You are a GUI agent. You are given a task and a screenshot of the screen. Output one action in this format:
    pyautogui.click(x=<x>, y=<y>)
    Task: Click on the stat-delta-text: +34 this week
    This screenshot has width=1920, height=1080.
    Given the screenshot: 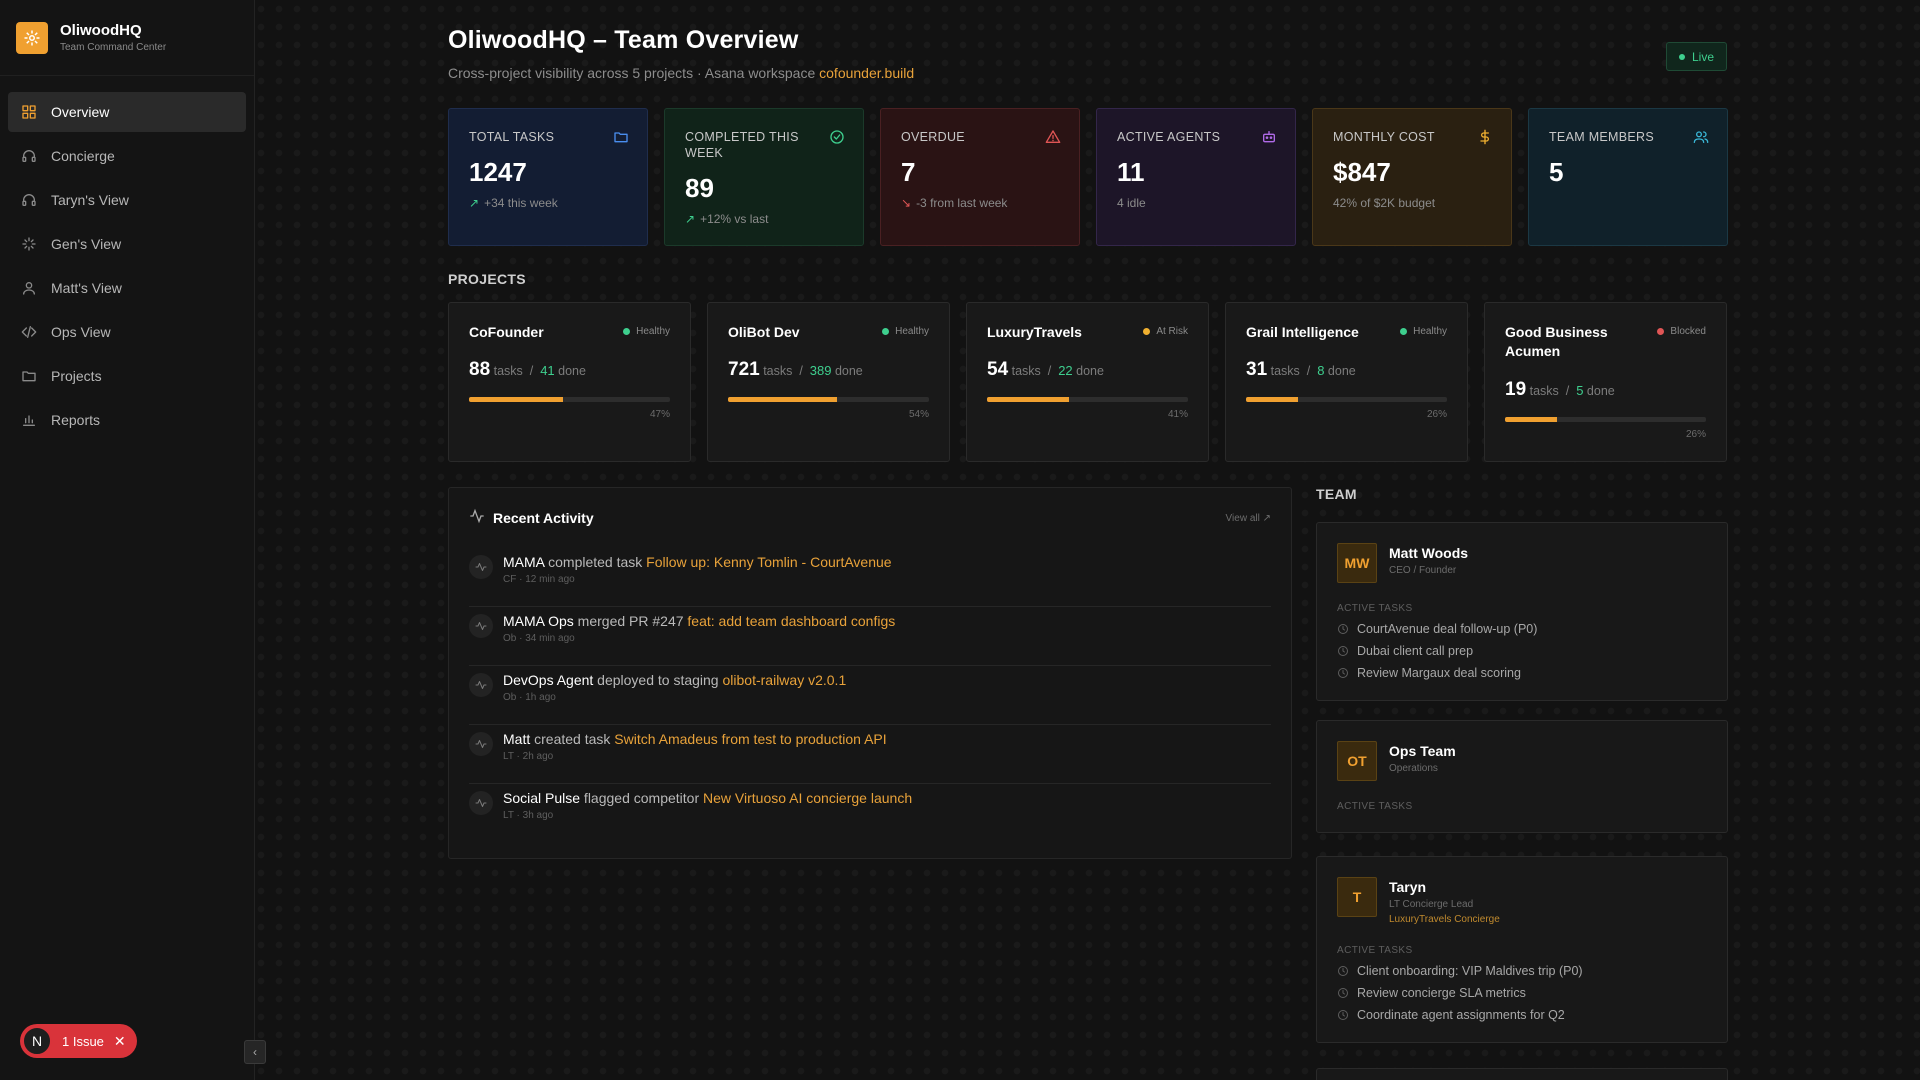 What is the action you would take?
    pyautogui.click(x=521, y=203)
    